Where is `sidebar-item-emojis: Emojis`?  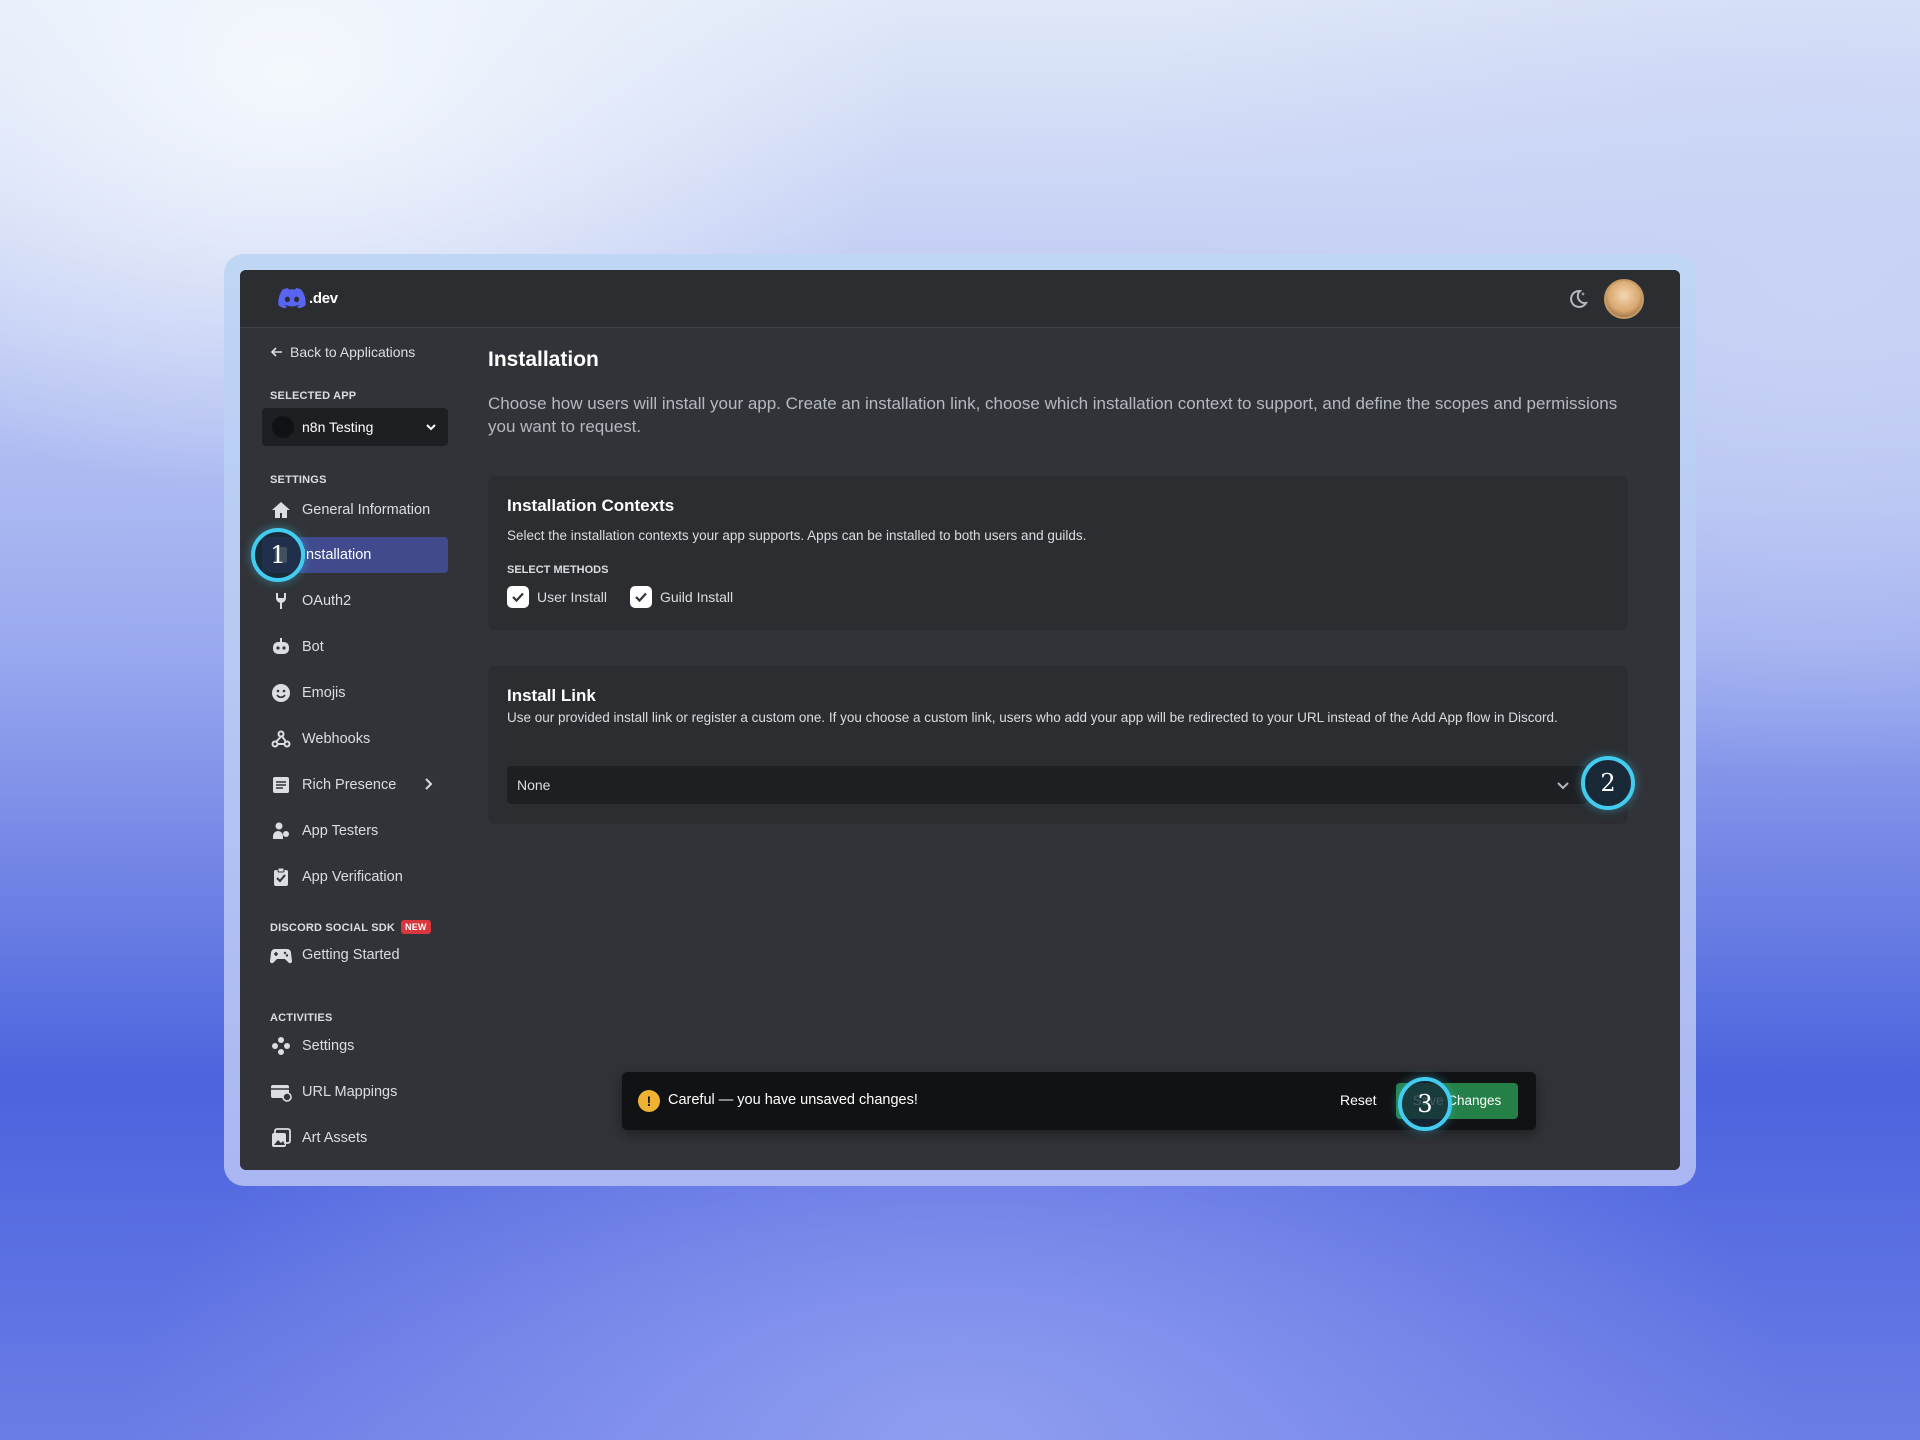
sidebar-item-emojis: Emojis is located at coordinates (355, 693).